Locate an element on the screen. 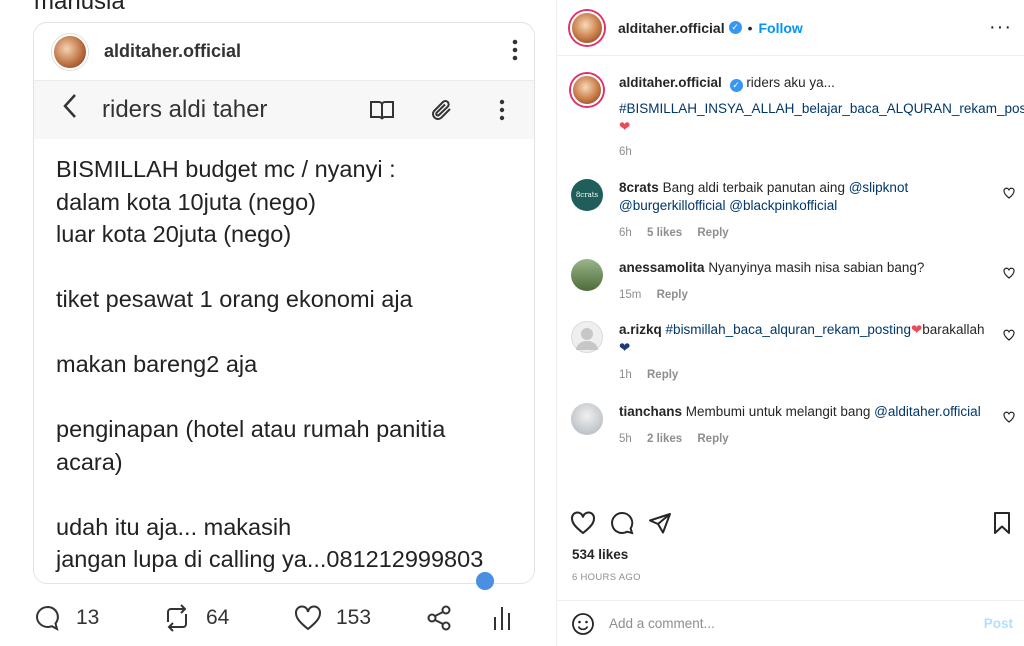  comment-username: anessamolita is located at coordinates (662, 267).